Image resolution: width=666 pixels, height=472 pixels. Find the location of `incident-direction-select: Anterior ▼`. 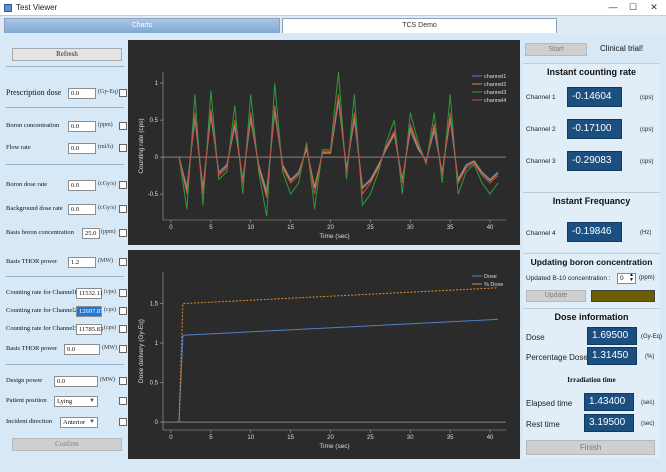

incident-direction-select: Anterior ▼ is located at coordinates (79, 422).